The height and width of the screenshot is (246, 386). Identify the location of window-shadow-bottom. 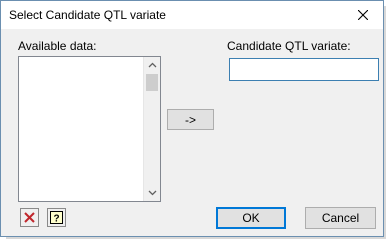
(196, 238).